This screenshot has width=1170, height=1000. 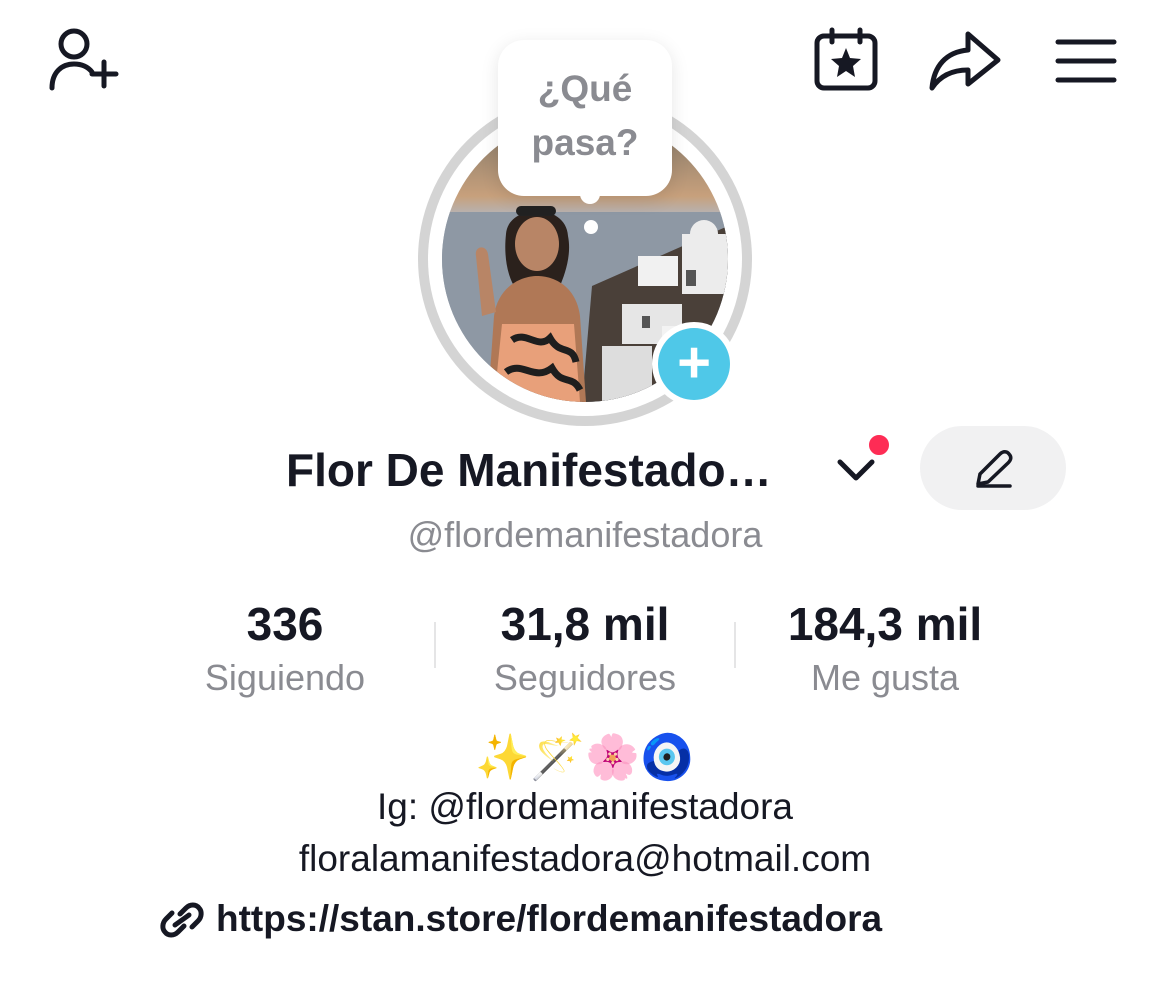 What do you see at coordinates (585, 858) in the screenshot?
I see `bio-email: floralamanifestadora@hotmail.com` at bounding box center [585, 858].